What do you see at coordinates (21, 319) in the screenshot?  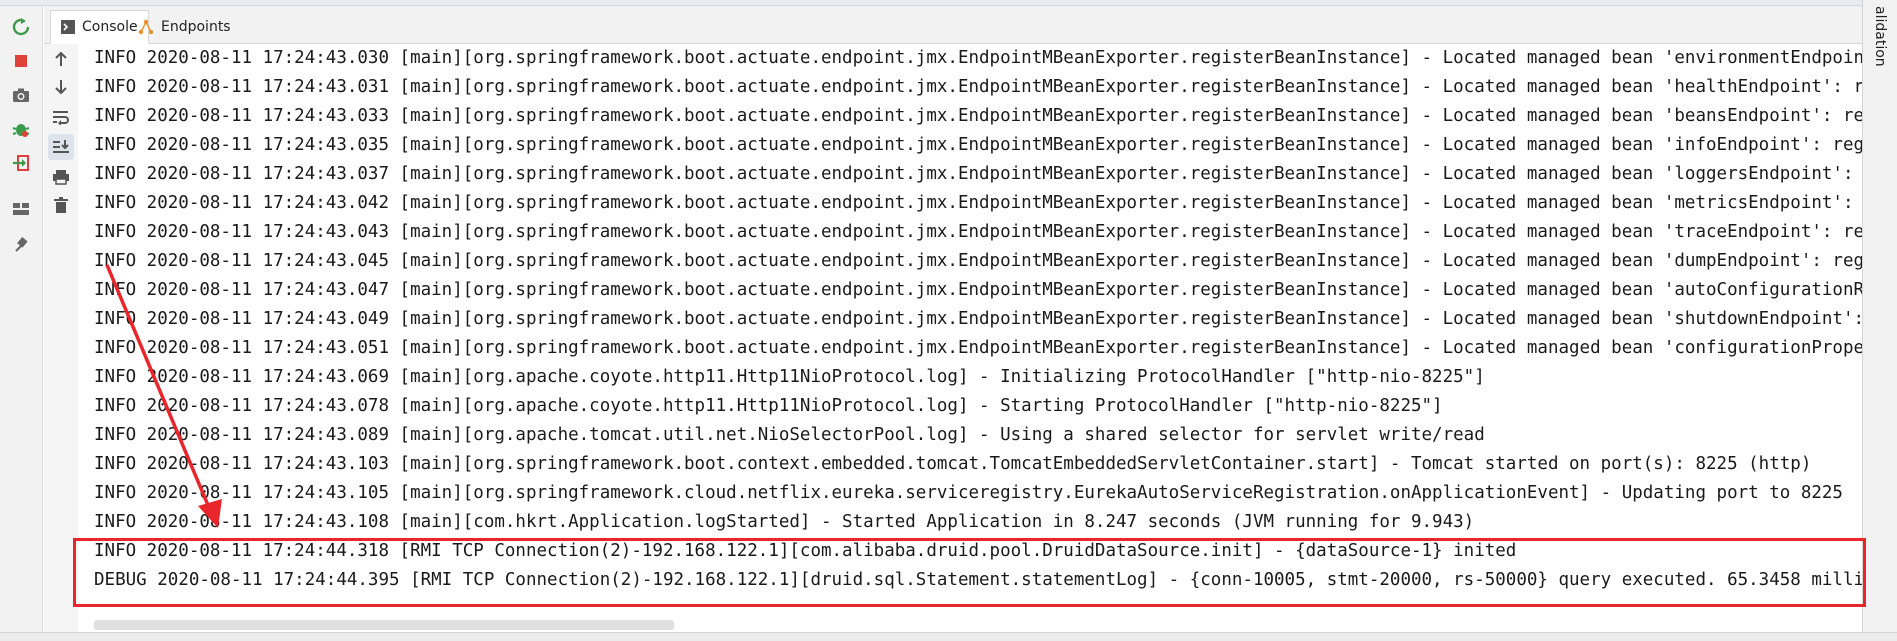 I see `run-toolbar` at bounding box center [21, 319].